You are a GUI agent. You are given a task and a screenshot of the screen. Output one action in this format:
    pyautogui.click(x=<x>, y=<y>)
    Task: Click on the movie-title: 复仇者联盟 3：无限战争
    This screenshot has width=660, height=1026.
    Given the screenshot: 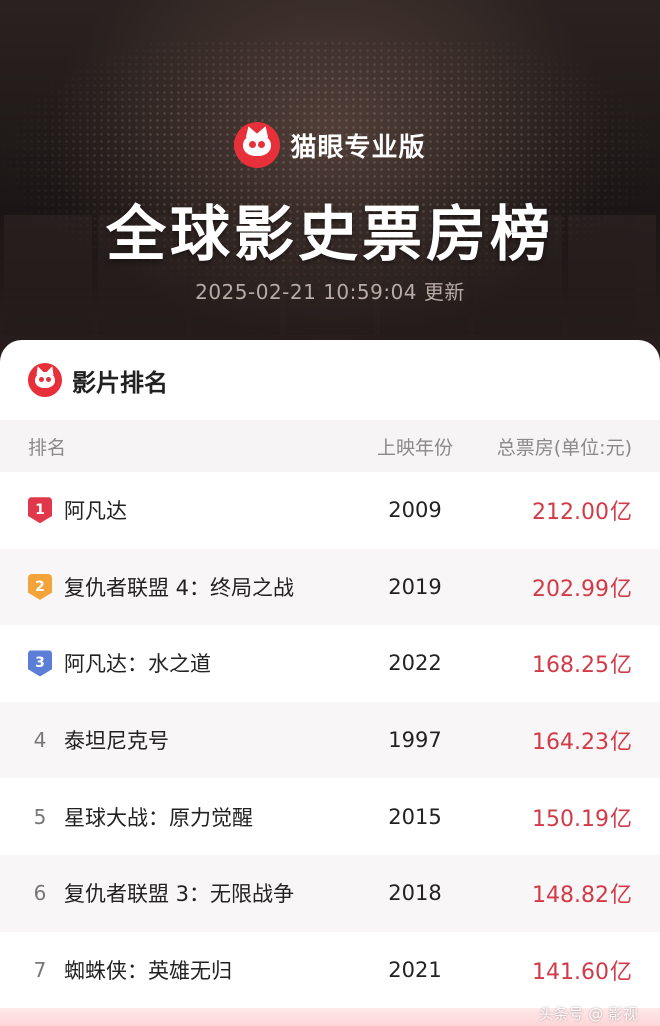 What is the action you would take?
    pyautogui.click(x=179, y=894)
    